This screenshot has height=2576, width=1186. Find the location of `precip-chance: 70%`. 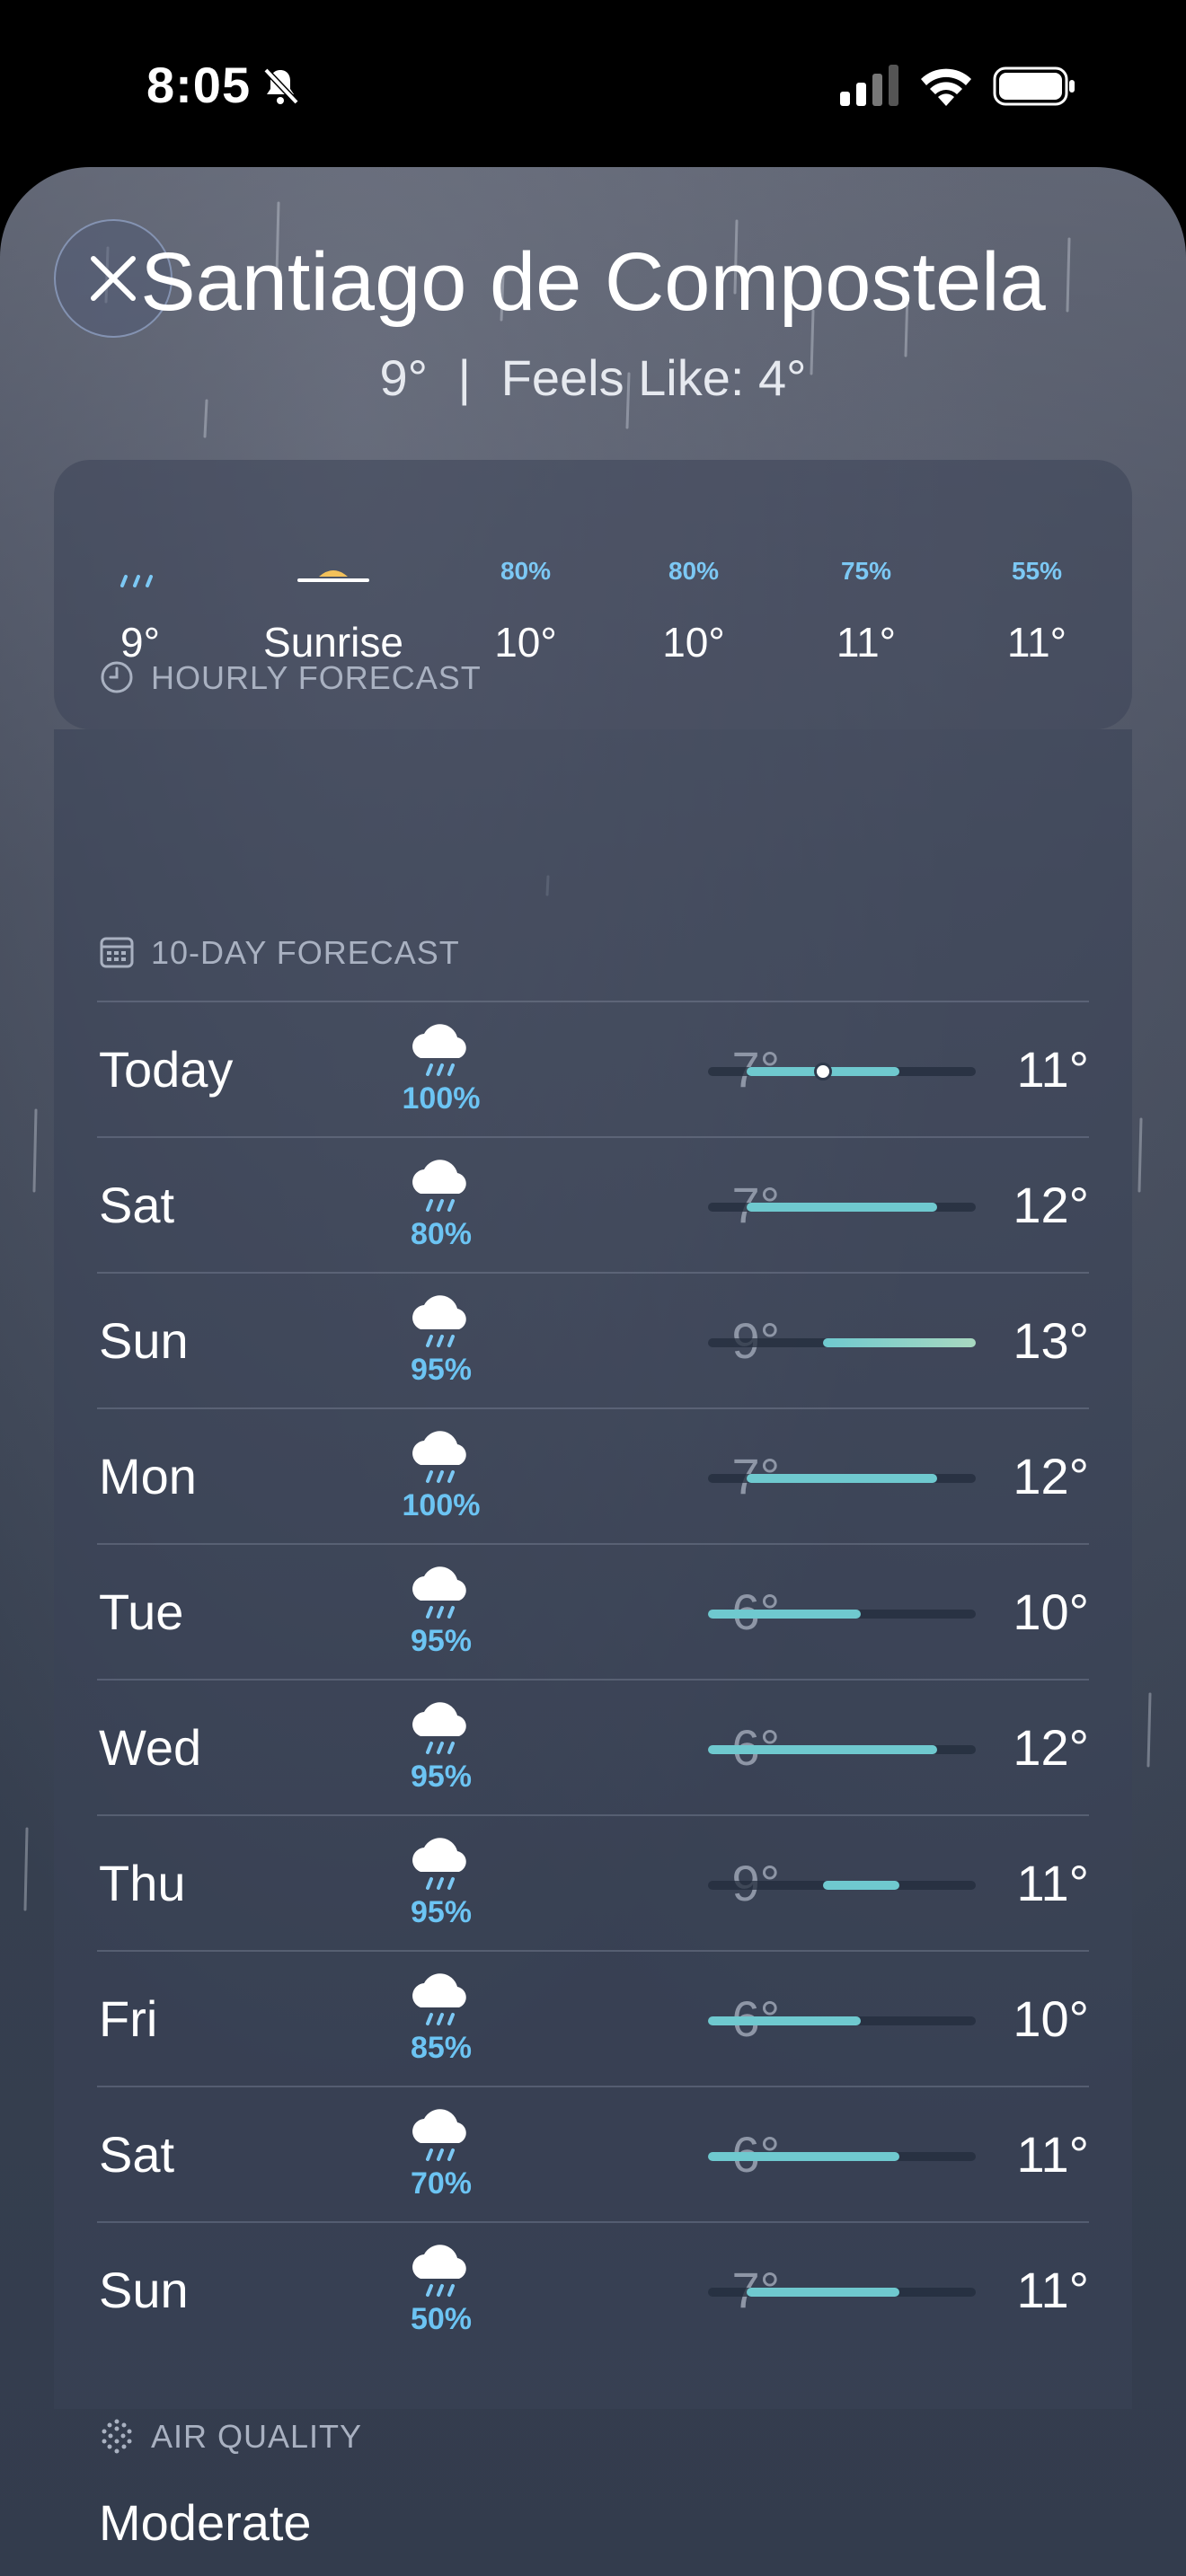

precip-chance: 70% is located at coordinates (441, 2183).